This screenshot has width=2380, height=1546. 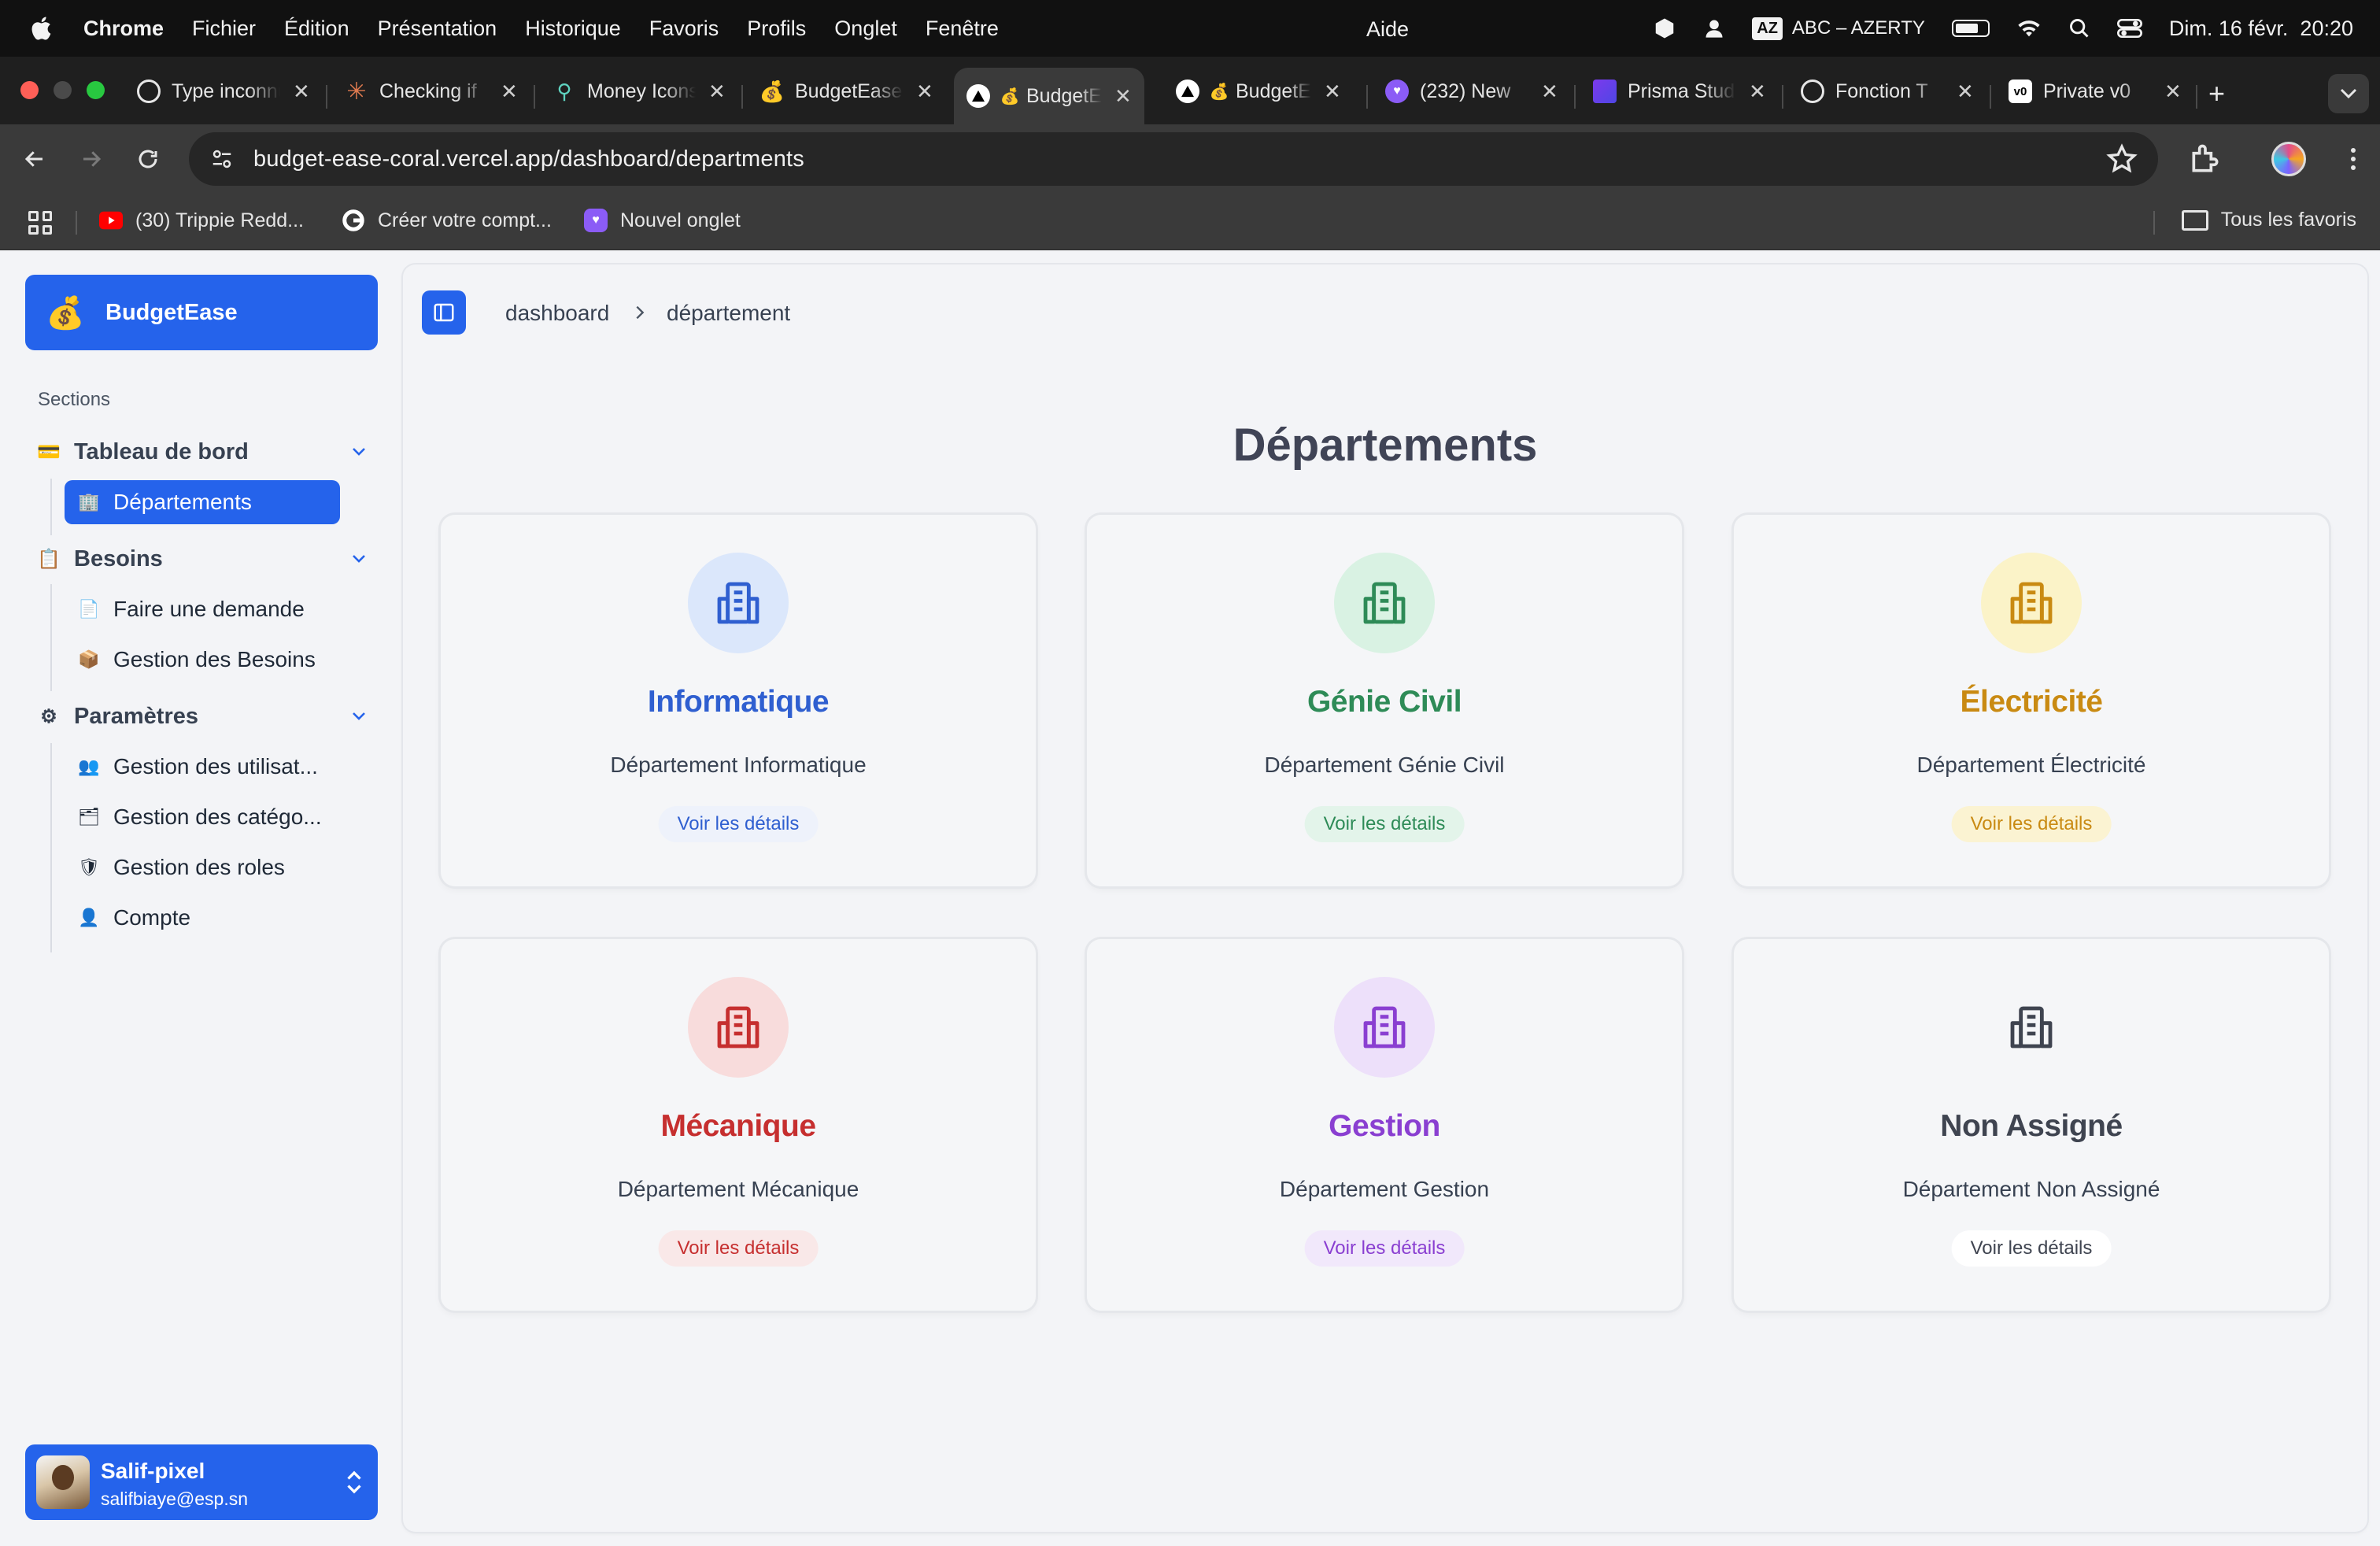 I want to click on tab-232-new: ♥ (232) New ✕, so click(x=1472, y=91).